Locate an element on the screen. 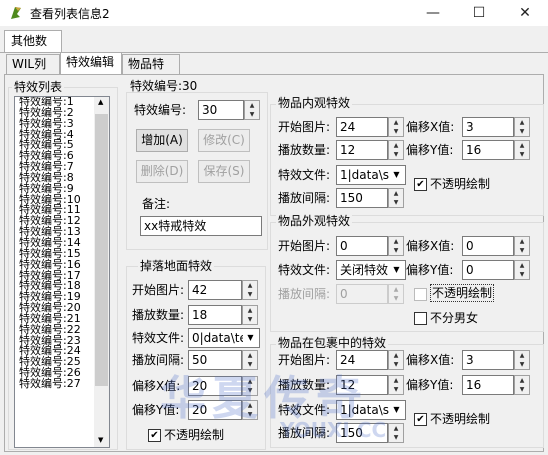 The height and width of the screenshot is (455, 548). drop-count-label: 播放数量: is located at coordinates (158, 315).